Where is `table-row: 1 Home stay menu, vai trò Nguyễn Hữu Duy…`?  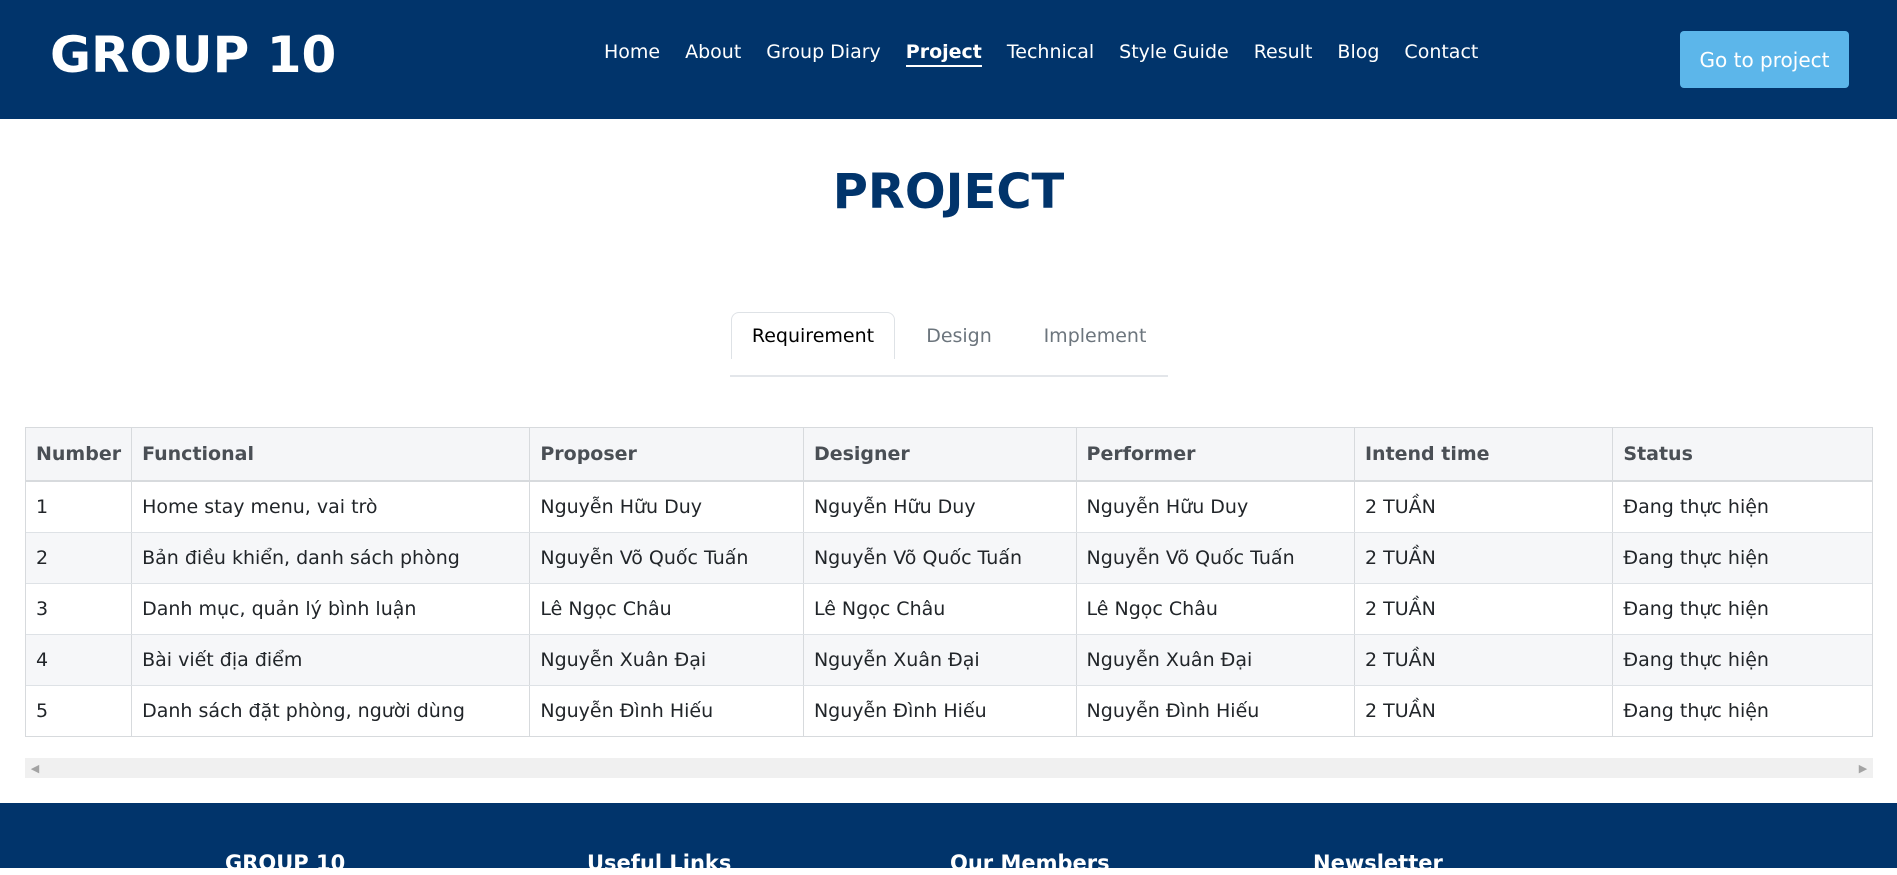 table-row: 1 Home stay menu, vai trò Nguyễn Hữu Duy… is located at coordinates (949, 507).